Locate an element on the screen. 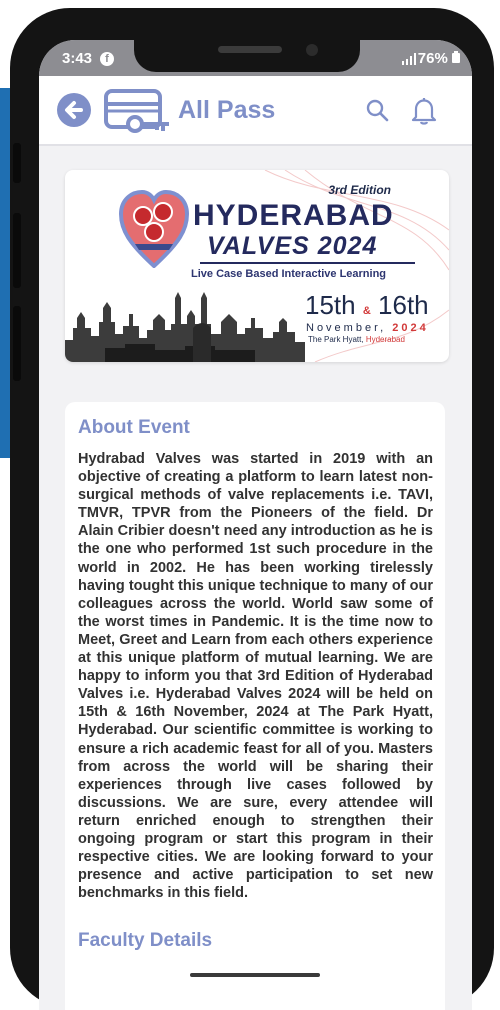  banner-city: Hyderabad is located at coordinates (385, 339).